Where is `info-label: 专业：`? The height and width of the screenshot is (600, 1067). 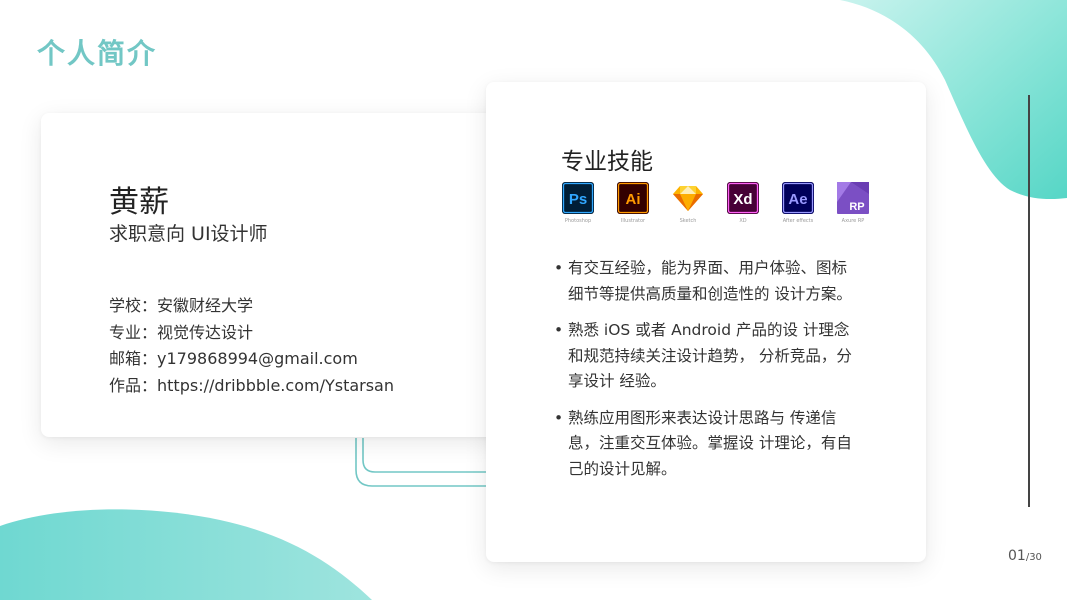 info-label: 专业： is located at coordinates (133, 332).